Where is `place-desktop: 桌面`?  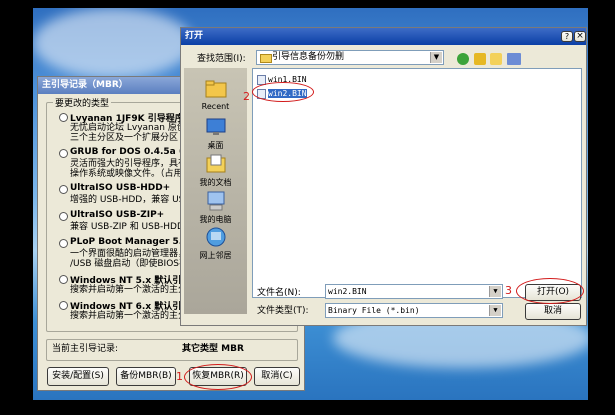 place-desktop: 桌面 is located at coordinates (215, 133).